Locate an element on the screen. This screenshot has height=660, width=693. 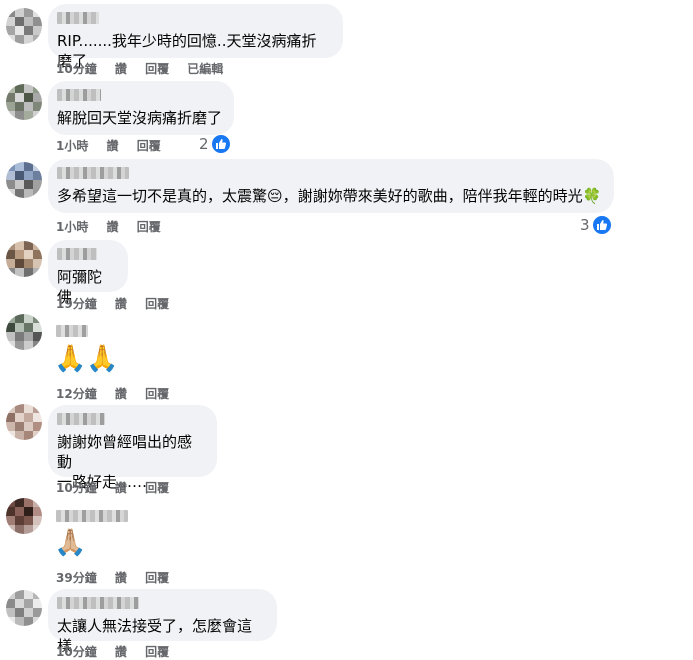
emoji-comment: 🙏🏼 is located at coordinates (70, 543).